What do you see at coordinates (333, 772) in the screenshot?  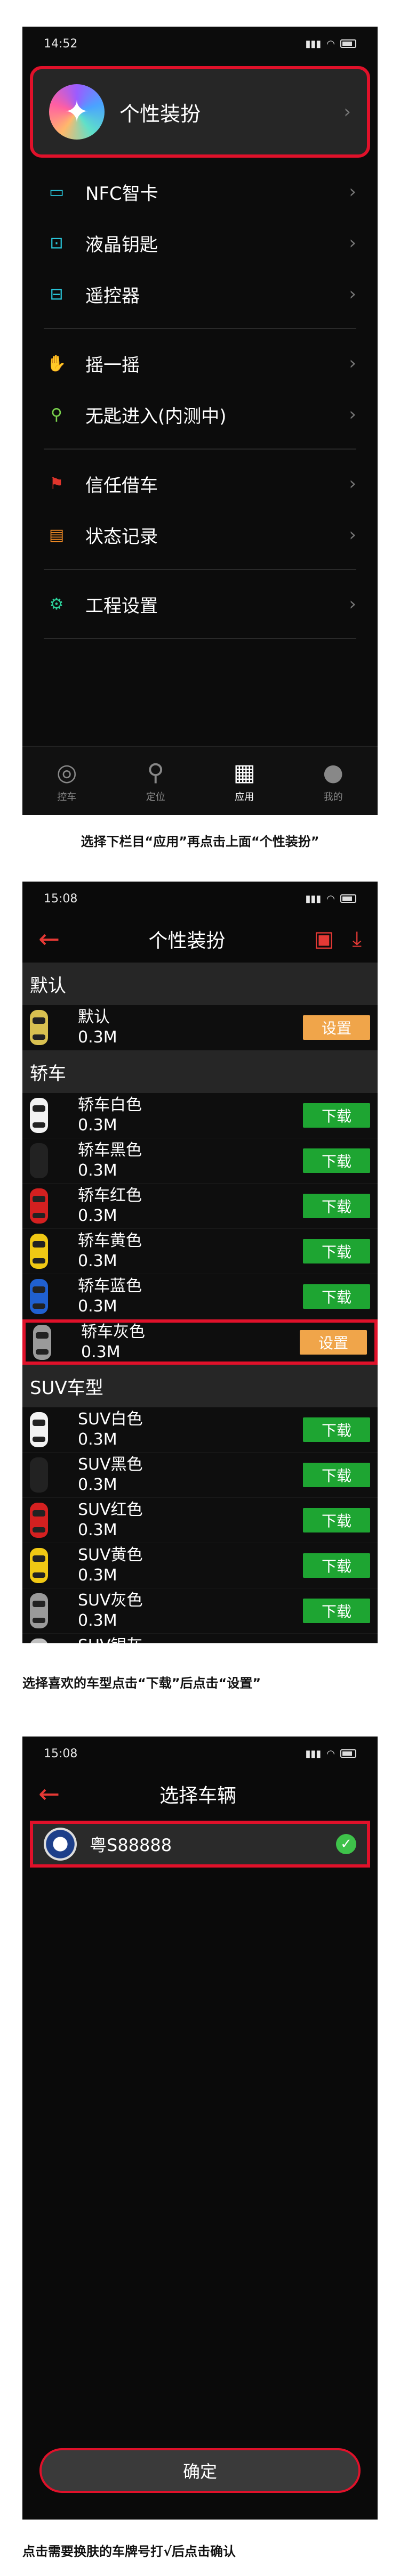 I see `user-icon: ●` at bounding box center [333, 772].